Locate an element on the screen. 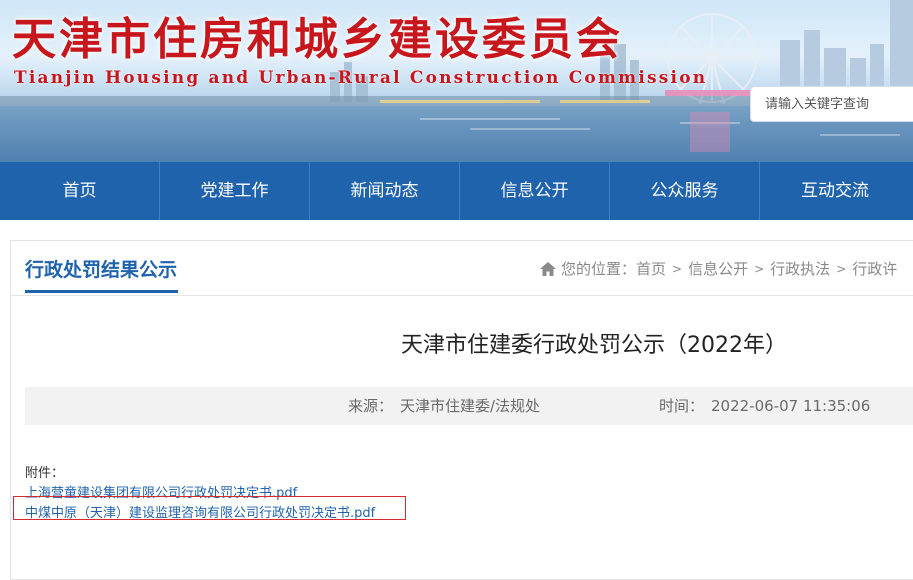 Image resolution: width=913 pixels, height=580 pixels. source-value: 天津市住建委/法规处 is located at coordinates (470, 406).